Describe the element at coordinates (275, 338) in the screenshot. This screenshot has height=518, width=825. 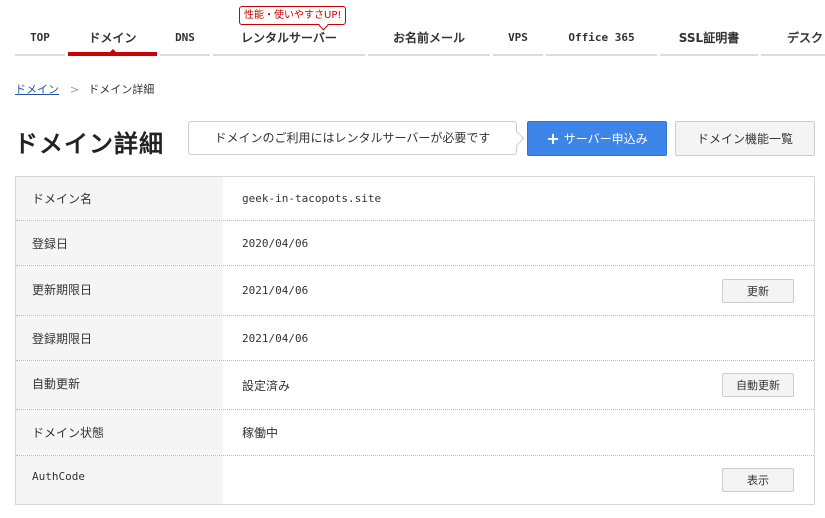
I see `registration-expiry-value: 2021/04/06` at that location.